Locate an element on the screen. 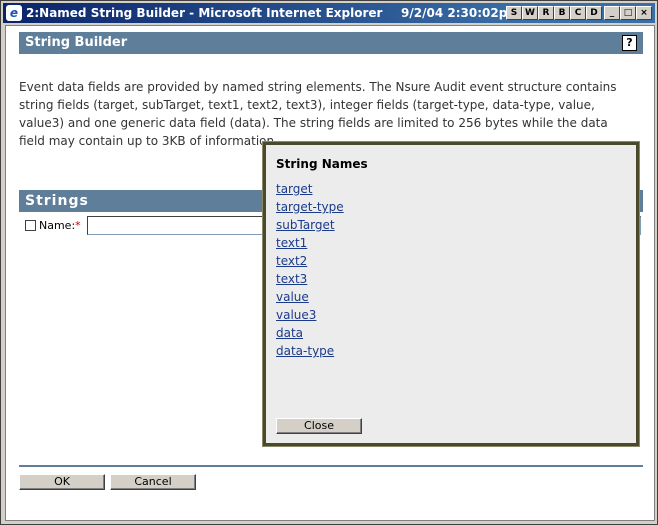  string-name-link-data-type: data-type is located at coordinates (305, 351).